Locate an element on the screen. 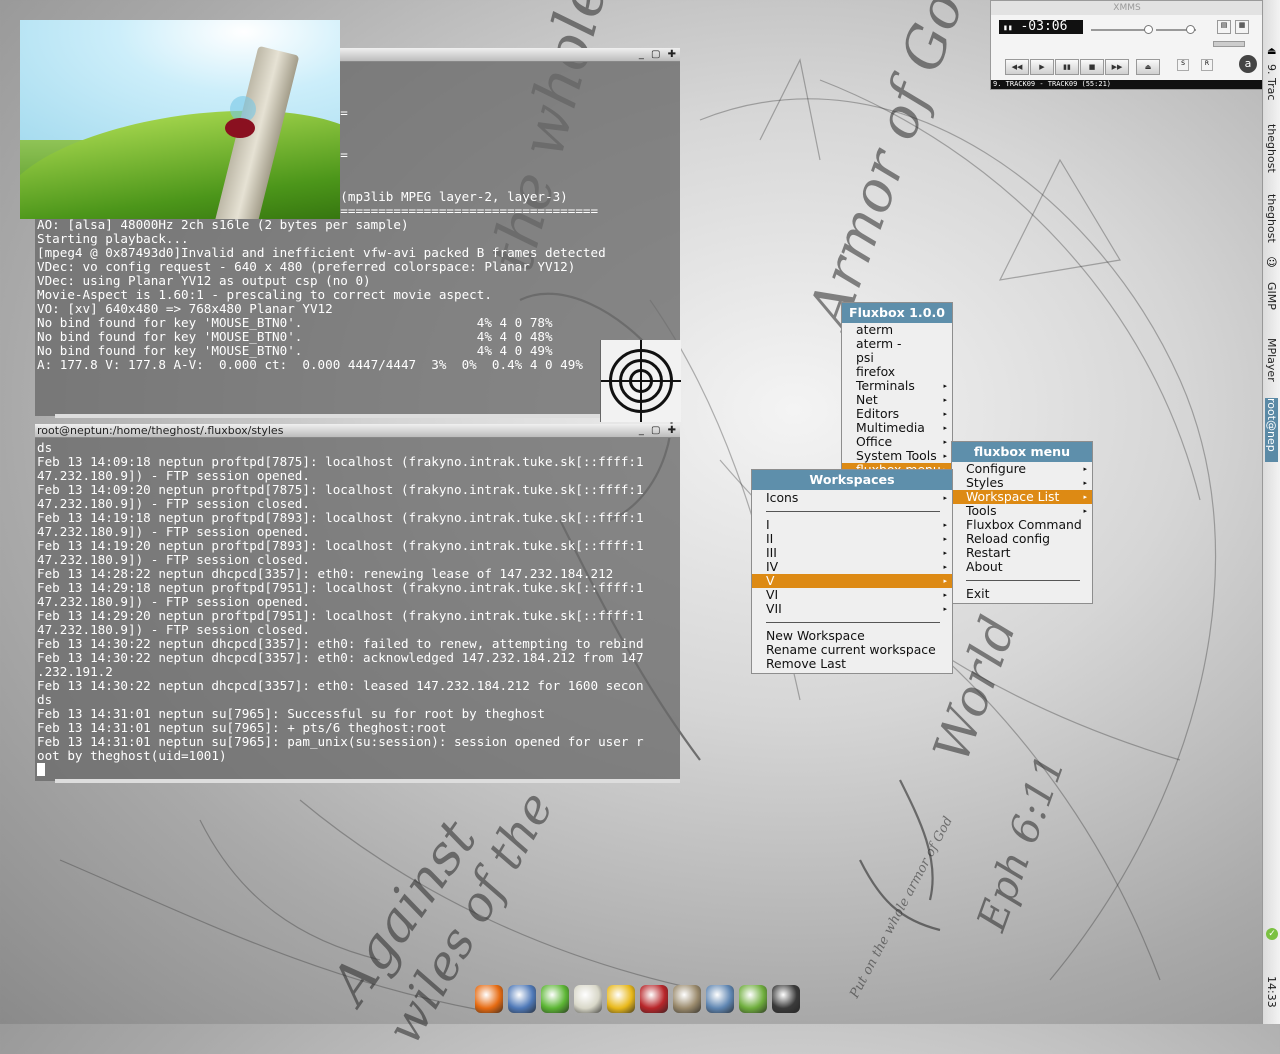 The height and width of the screenshot is (1054, 1280). menu-item-icons: Icons ▸ is located at coordinates (852, 498).